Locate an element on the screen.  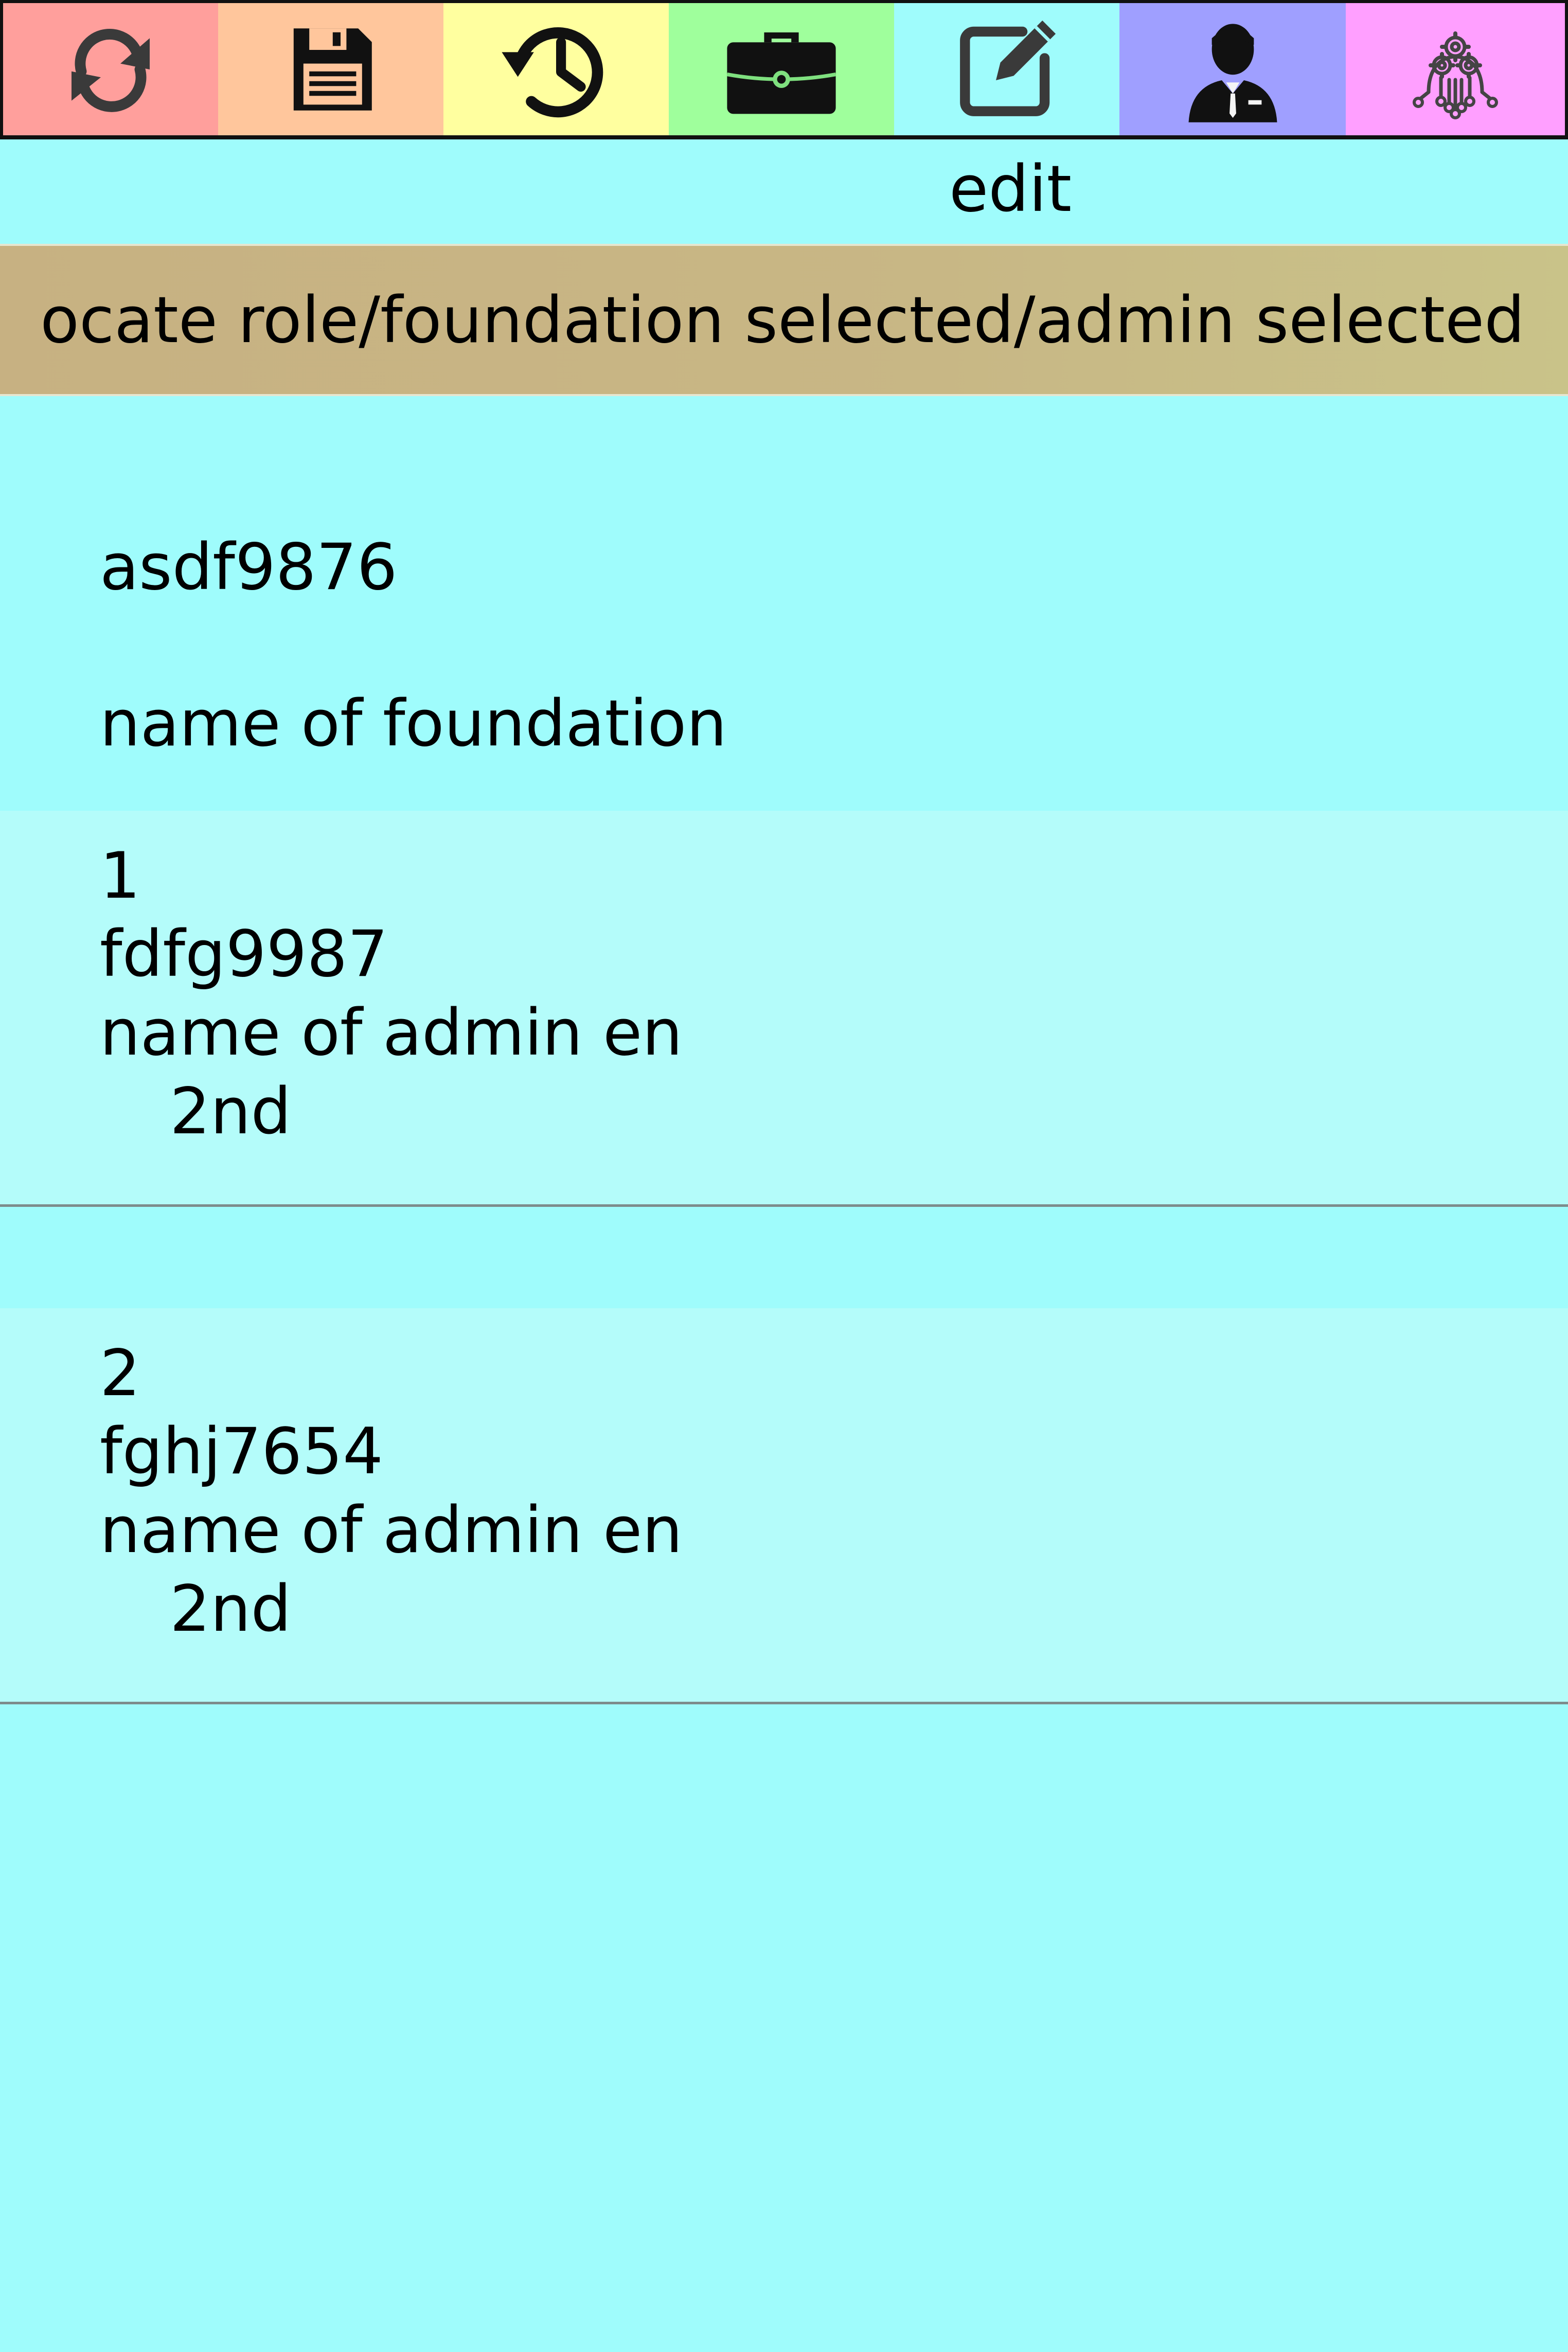
refresh-icon is located at coordinates (111, 70).